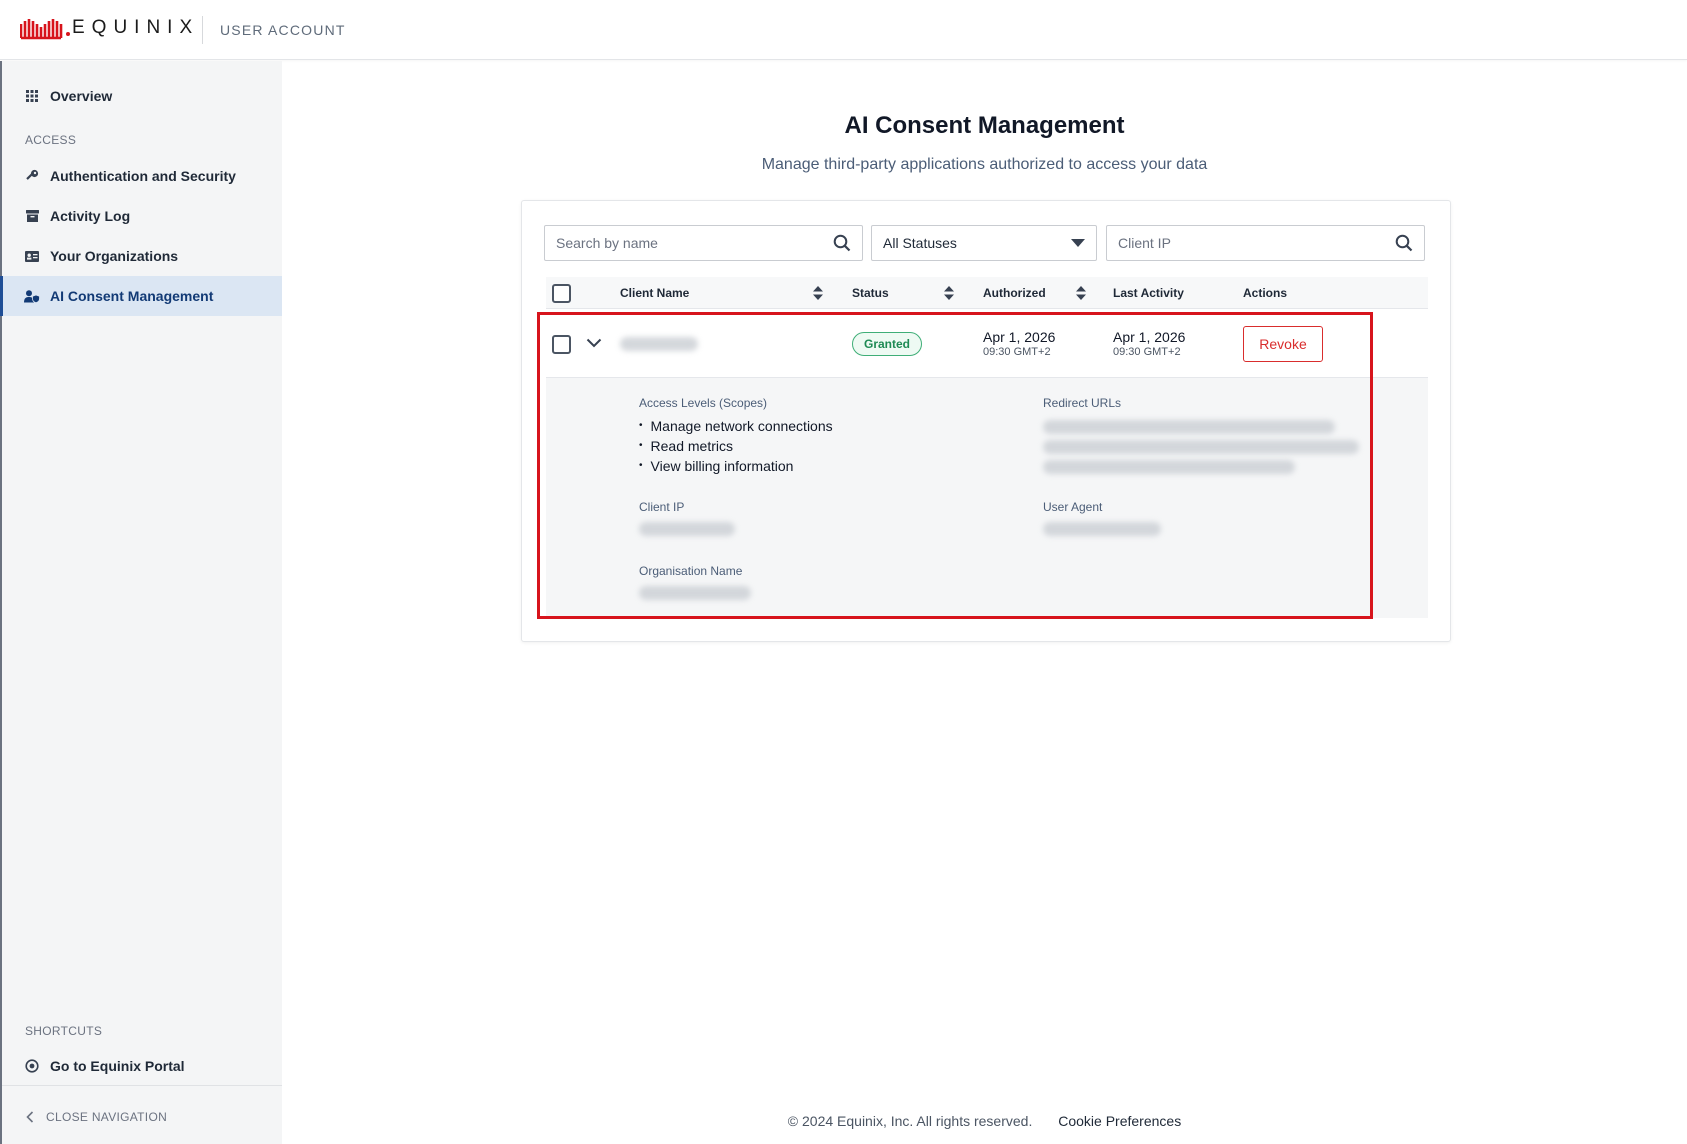 The height and width of the screenshot is (1144, 1687). What do you see at coordinates (32, 216) in the screenshot?
I see `archive-icon` at bounding box center [32, 216].